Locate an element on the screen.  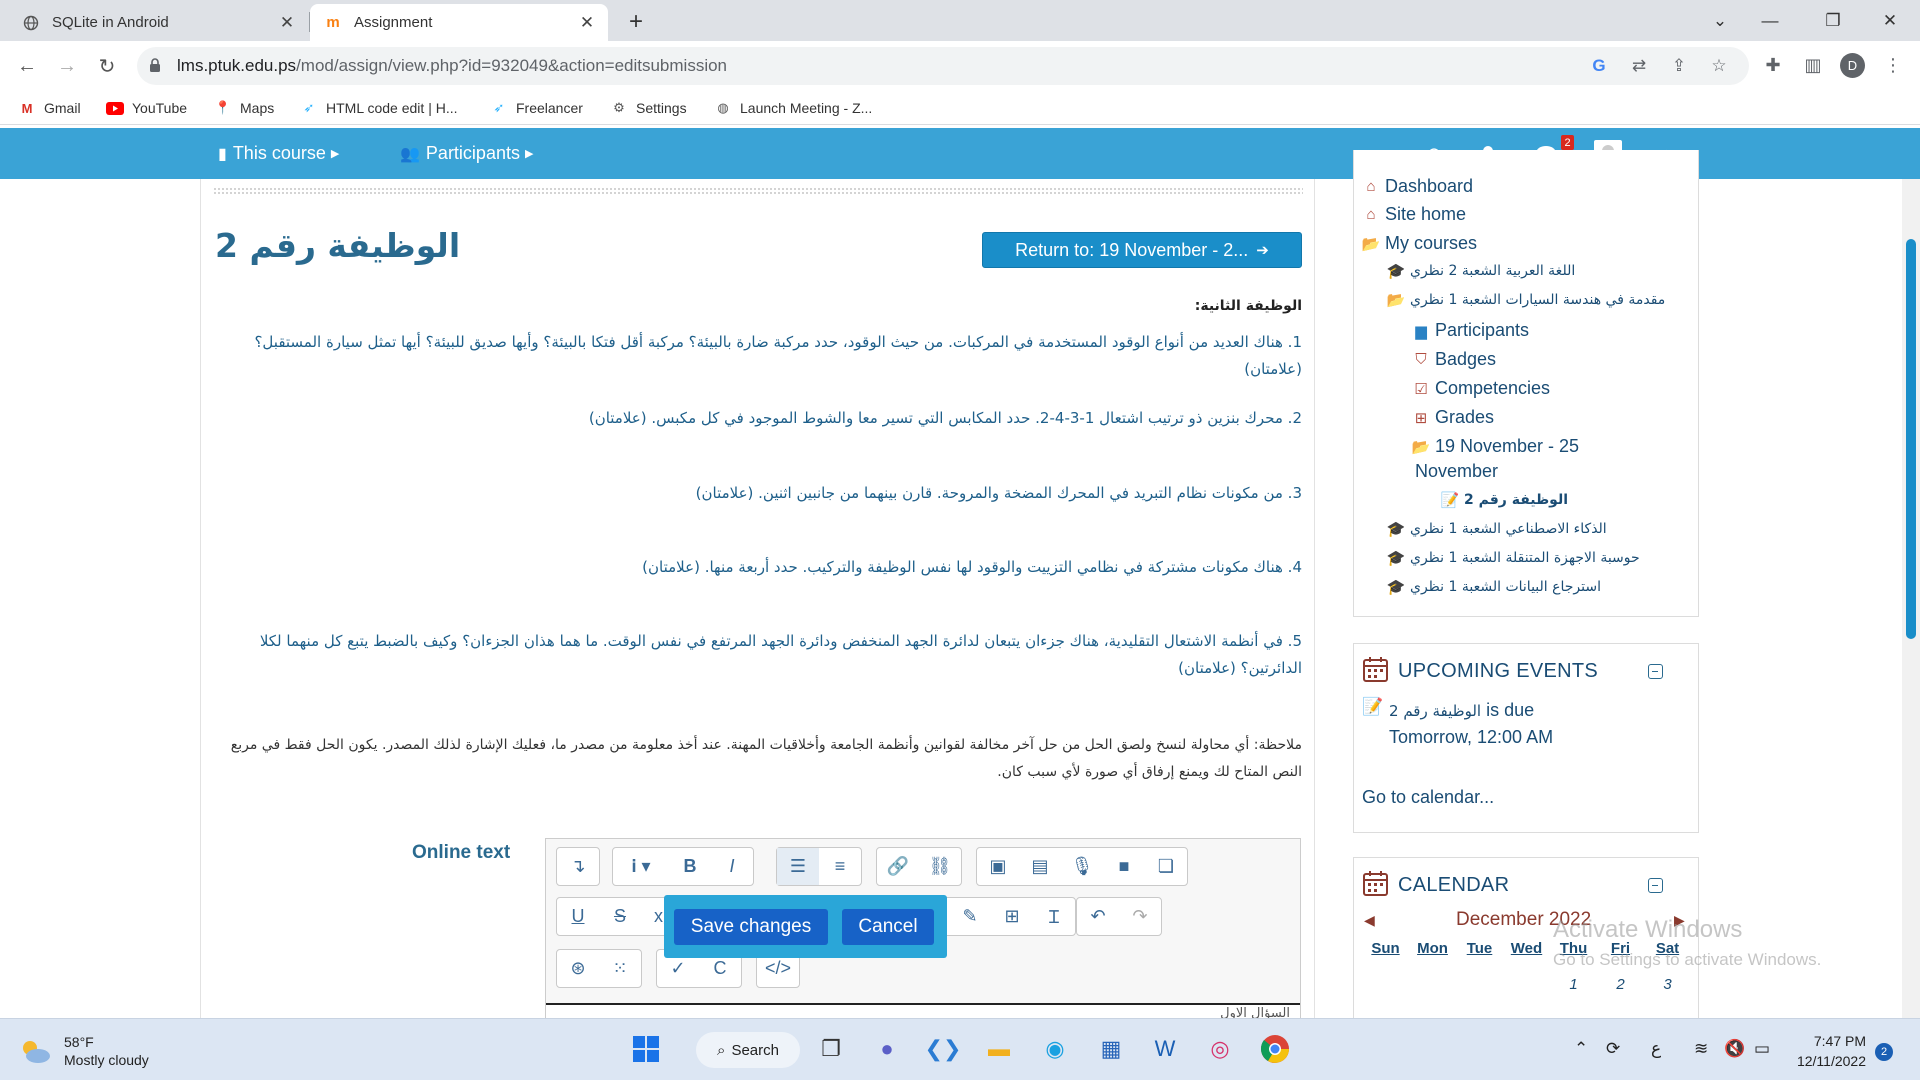
nav-course-4: 🎓 حوسبة الاجهزة المتنقلة الشعبة 1 نظري is located at coordinates (1513, 558).